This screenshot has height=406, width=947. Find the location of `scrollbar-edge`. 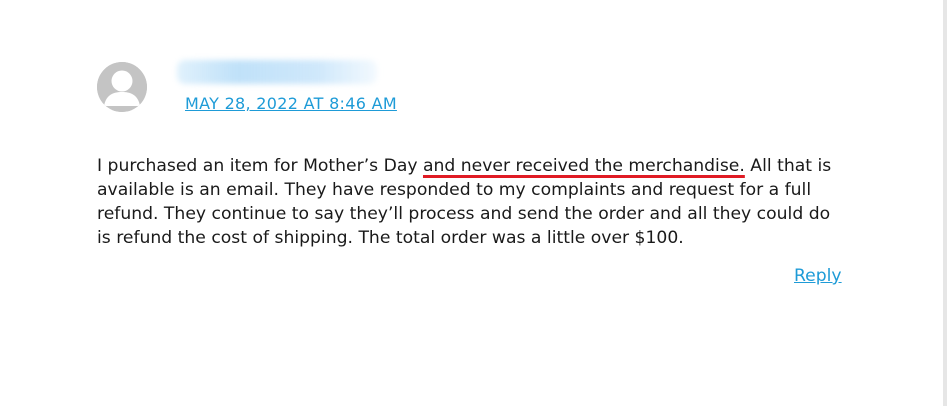

scrollbar-edge is located at coordinates (945, 203).